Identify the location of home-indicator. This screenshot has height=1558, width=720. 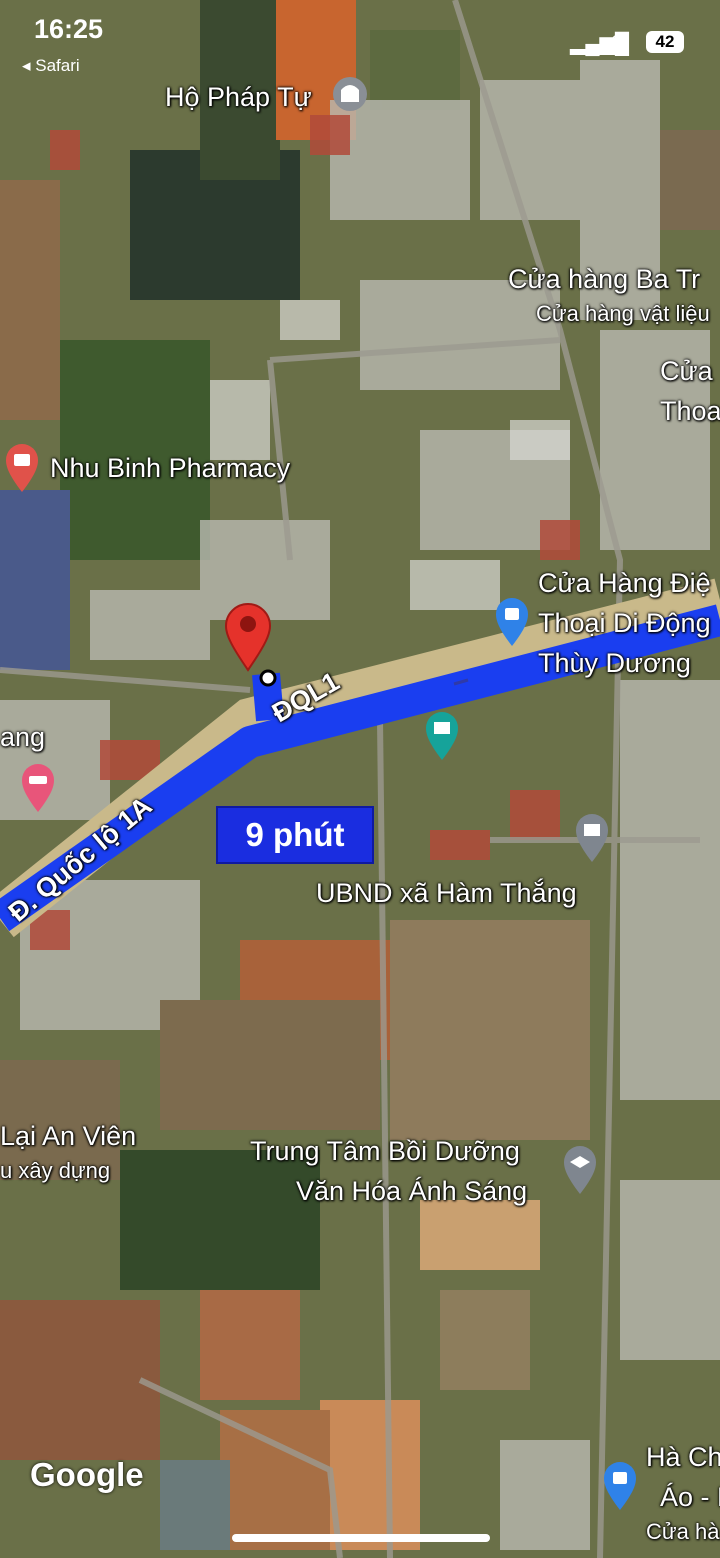
(361, 1538).